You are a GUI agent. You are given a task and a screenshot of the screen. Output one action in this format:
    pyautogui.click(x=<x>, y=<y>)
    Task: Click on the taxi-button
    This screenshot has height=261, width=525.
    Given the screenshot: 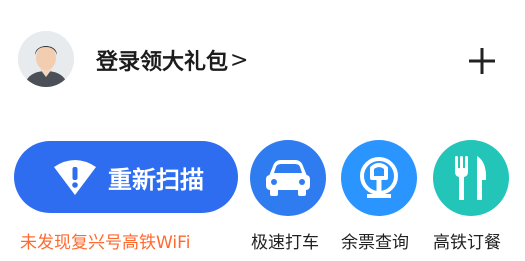 What is the action you would take?
    pyautogui.click(x=288, y=178)
    